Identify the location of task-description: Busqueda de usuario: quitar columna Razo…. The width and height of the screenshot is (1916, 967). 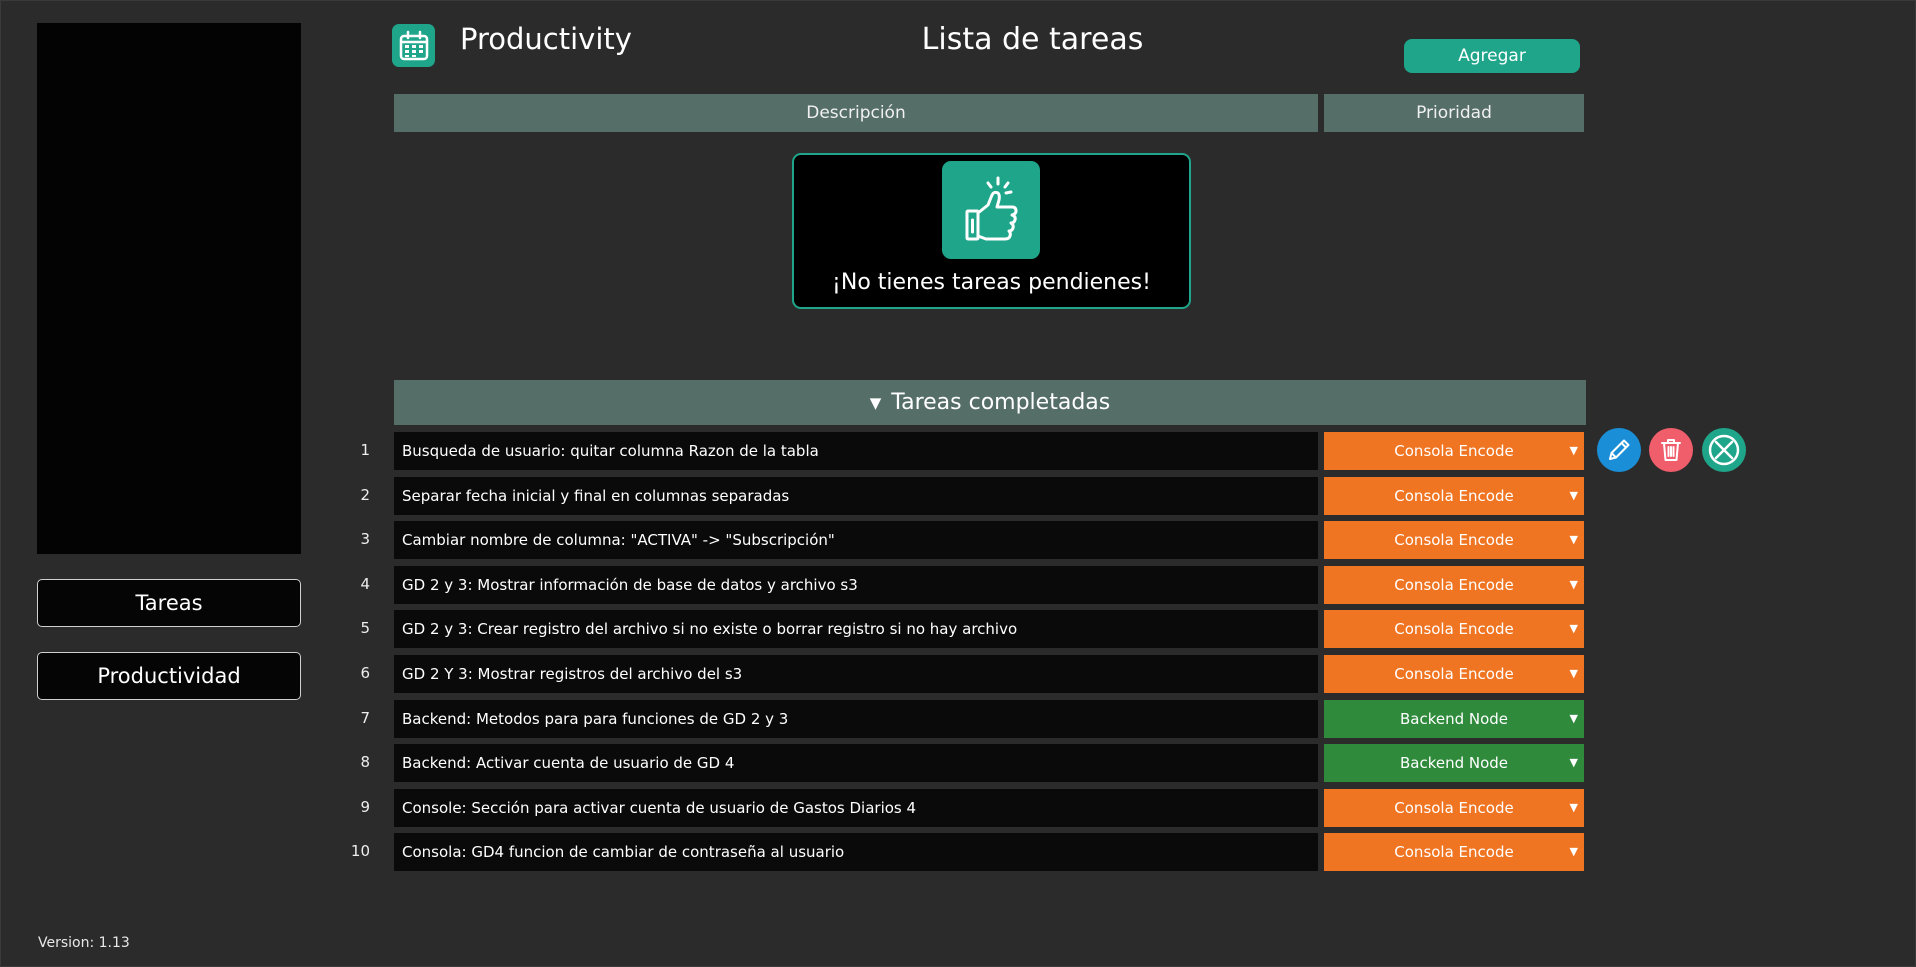
(856, 451).